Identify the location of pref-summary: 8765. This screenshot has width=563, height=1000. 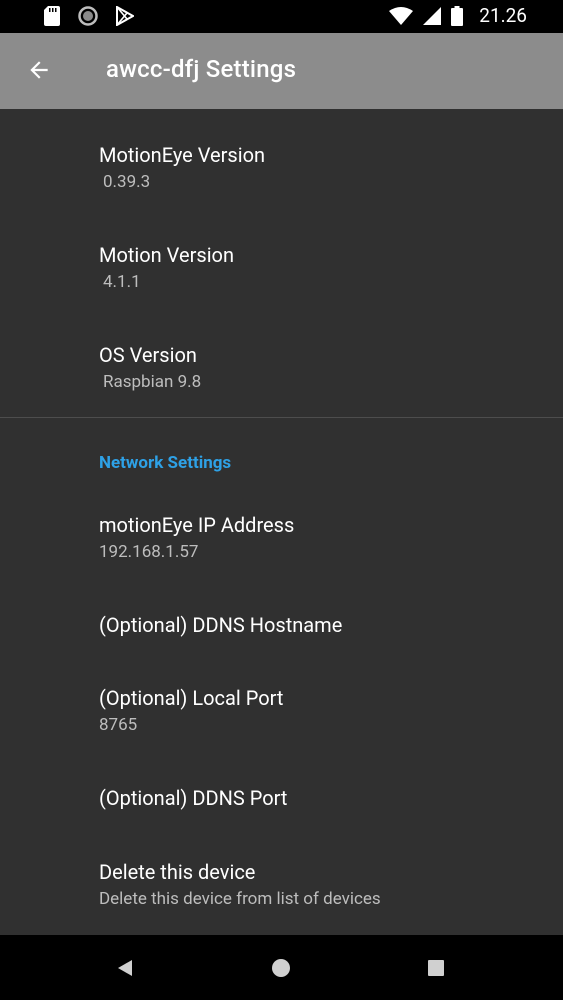
(118, 725).